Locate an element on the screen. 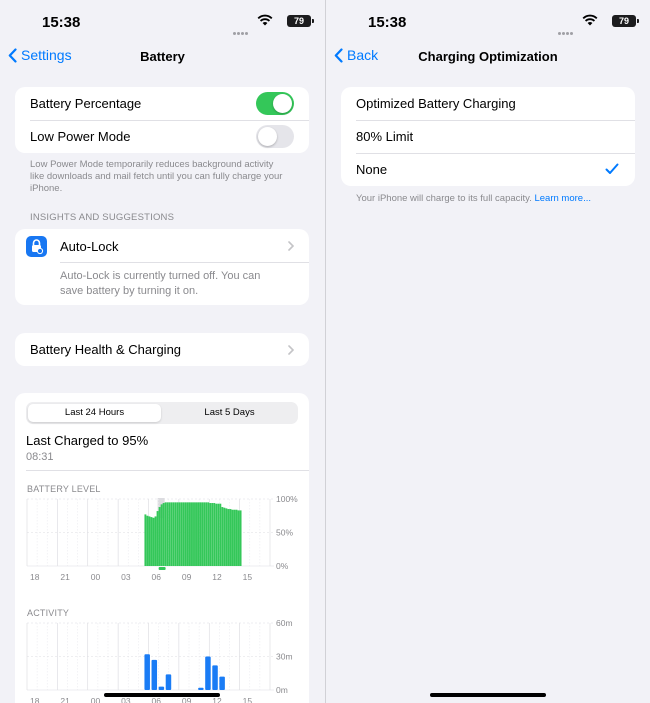  battery-level-chart: 100% 50% 0% 18 21 00 03 06 09 12 15 is located at coordinates (162, 538).